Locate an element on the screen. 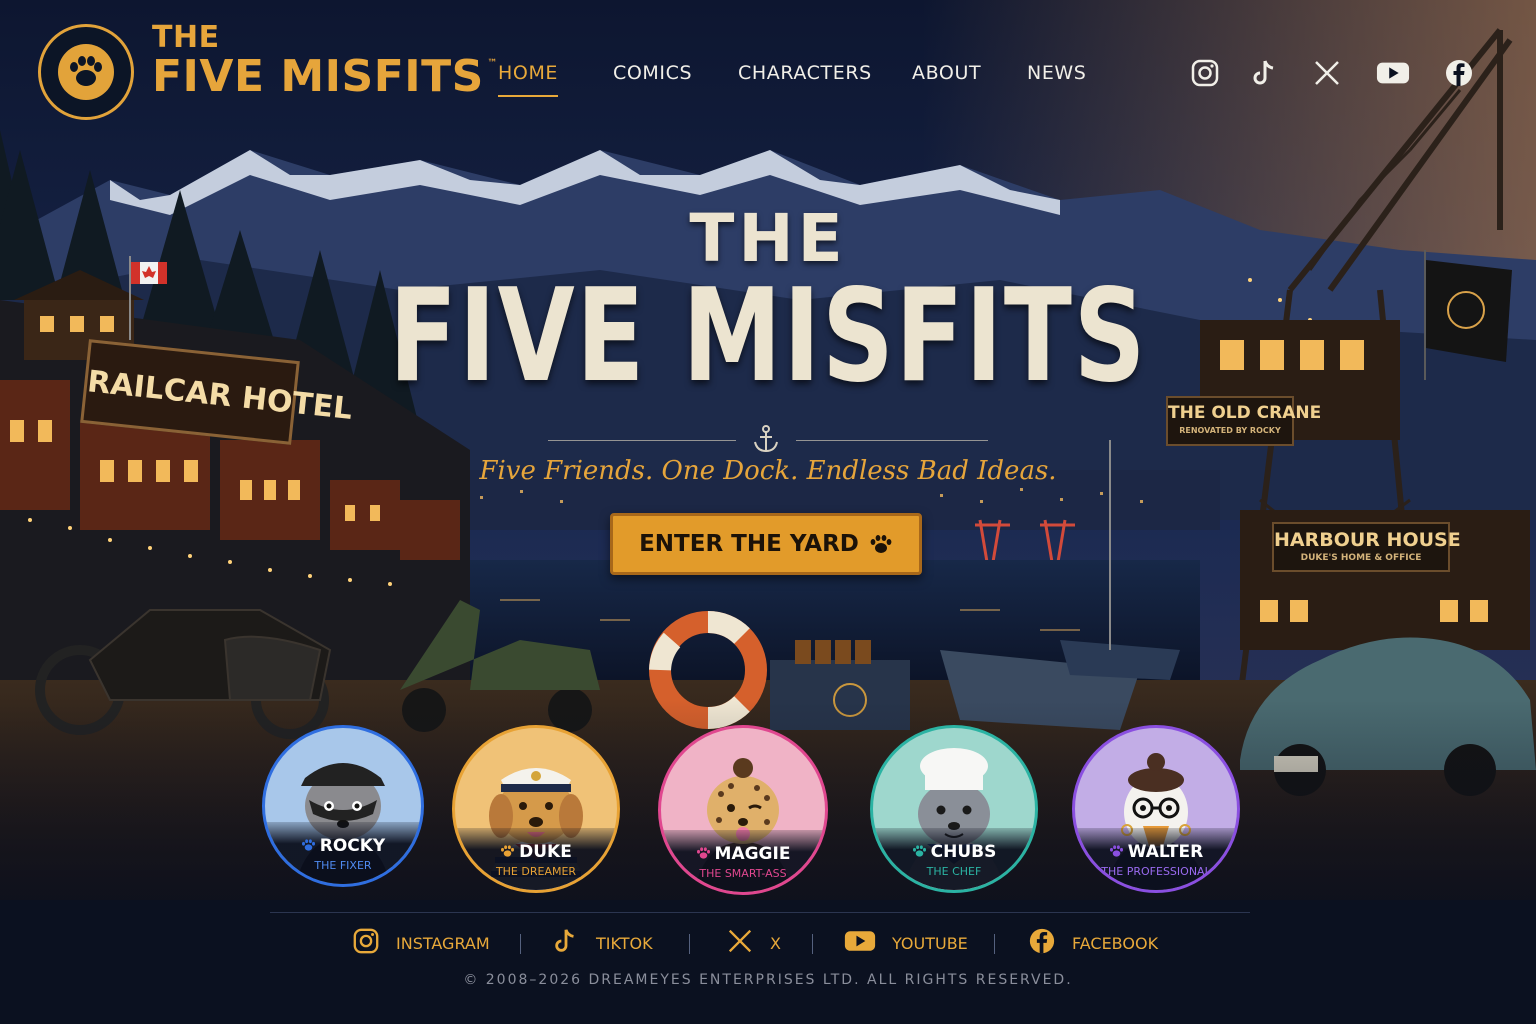 The image size is (1536, 1024). footer-link-x: X is located at coordinates (753, 943).